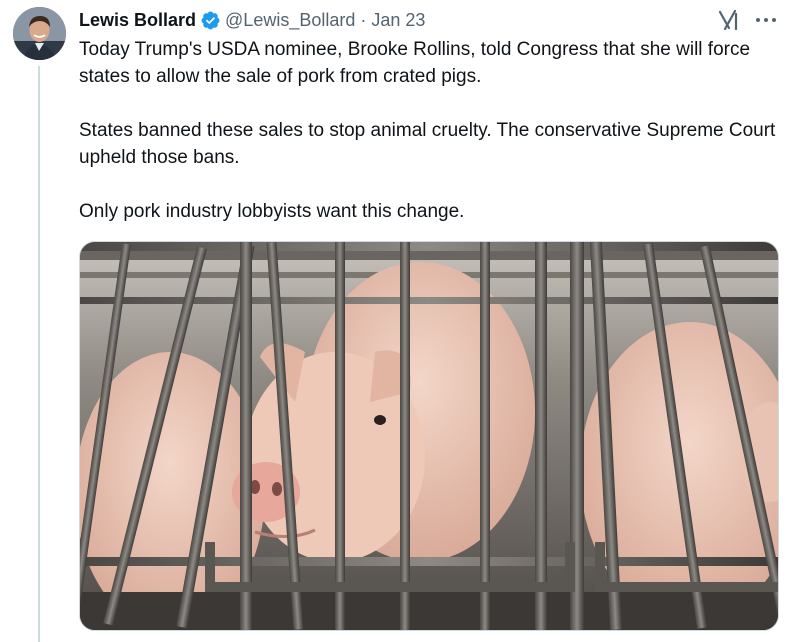 The width and height of the screenshot is (802, 642). What do you see at coordinates (290, 20) in the screenshot?
I see `author-handle: @Lewis_Bollard` at bounding box center [290, 20].